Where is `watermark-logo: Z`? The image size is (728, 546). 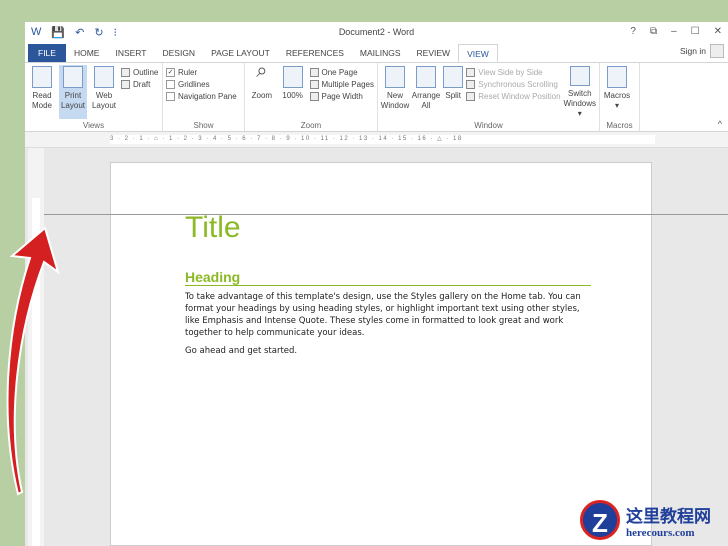
watermark-logo: Z is located at coordinates (600, 520).